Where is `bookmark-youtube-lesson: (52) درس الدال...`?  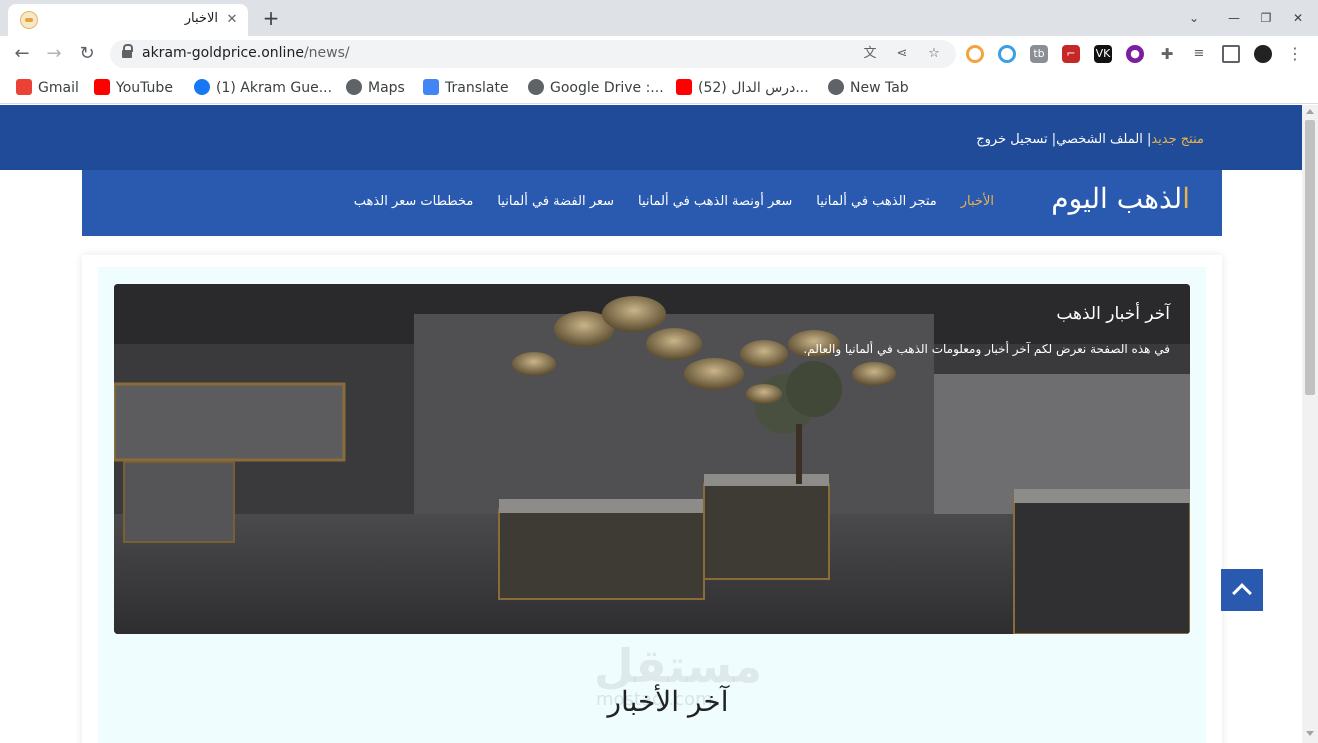
bookmark-youtube-lesson: (52) درس الدال... is located at coordinates (742, 88).